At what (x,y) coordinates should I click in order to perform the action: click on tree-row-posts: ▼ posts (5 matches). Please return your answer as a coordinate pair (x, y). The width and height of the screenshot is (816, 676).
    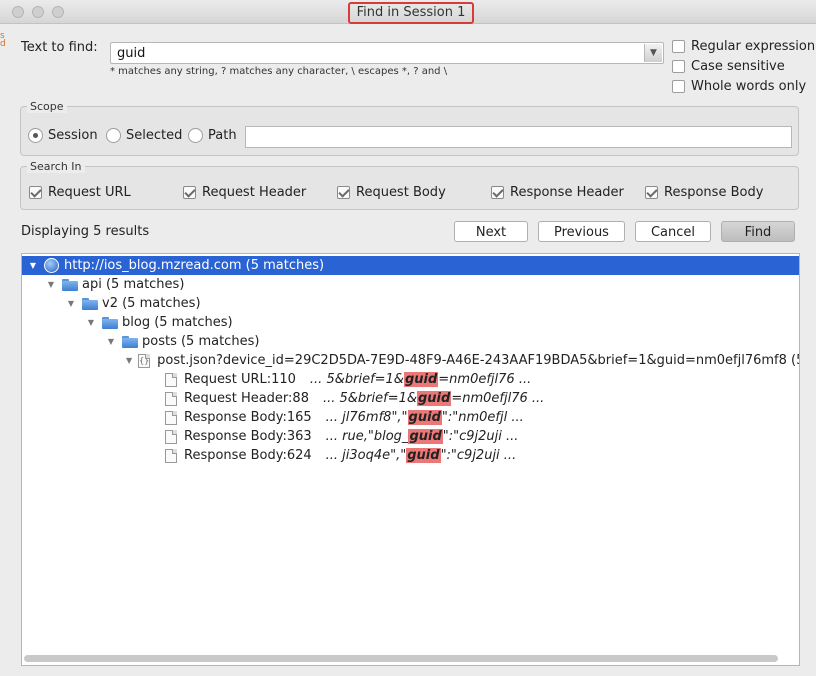
    Looking at the image, I should click on (410, 341).